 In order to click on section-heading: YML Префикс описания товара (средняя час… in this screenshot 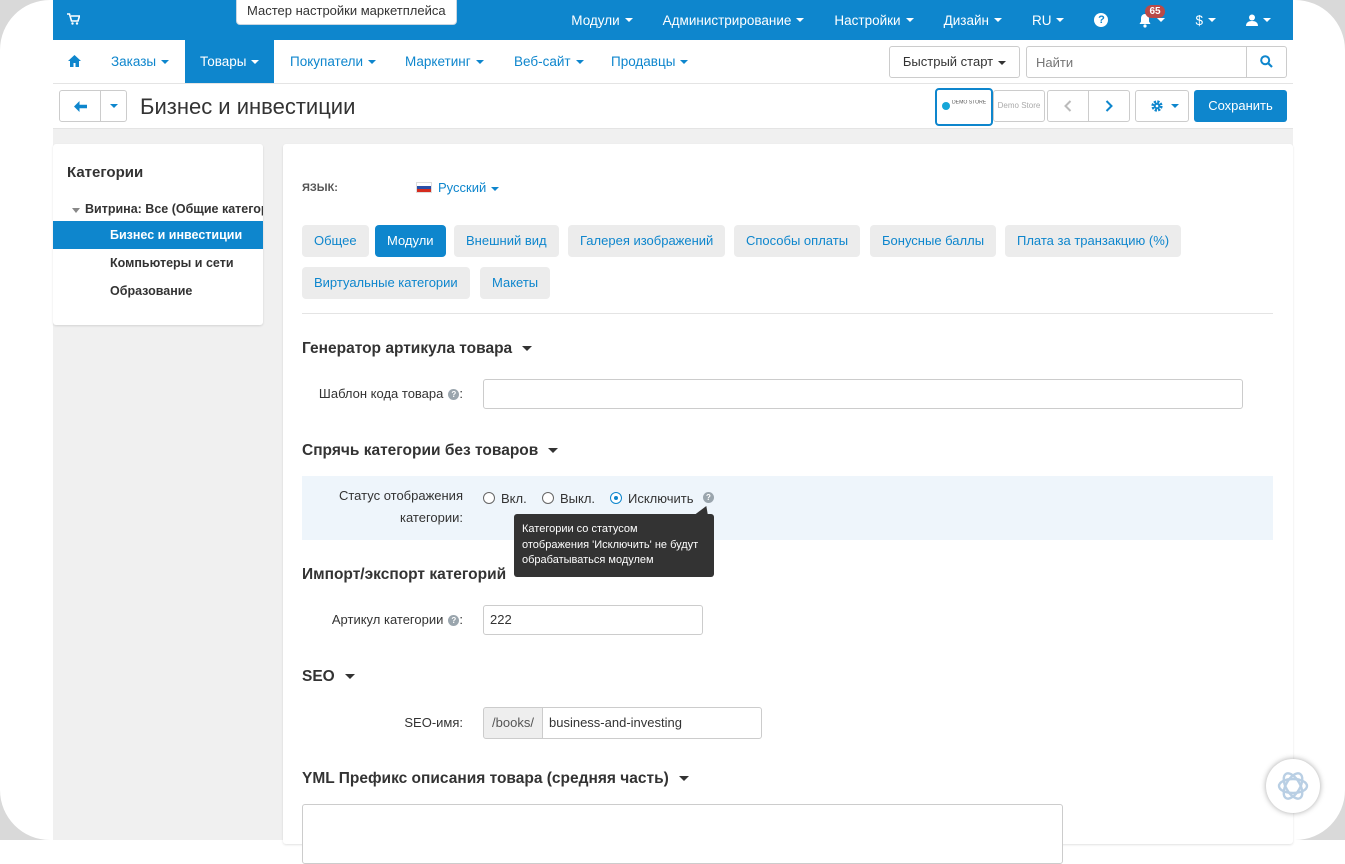, I will do `click(485, 778)`.